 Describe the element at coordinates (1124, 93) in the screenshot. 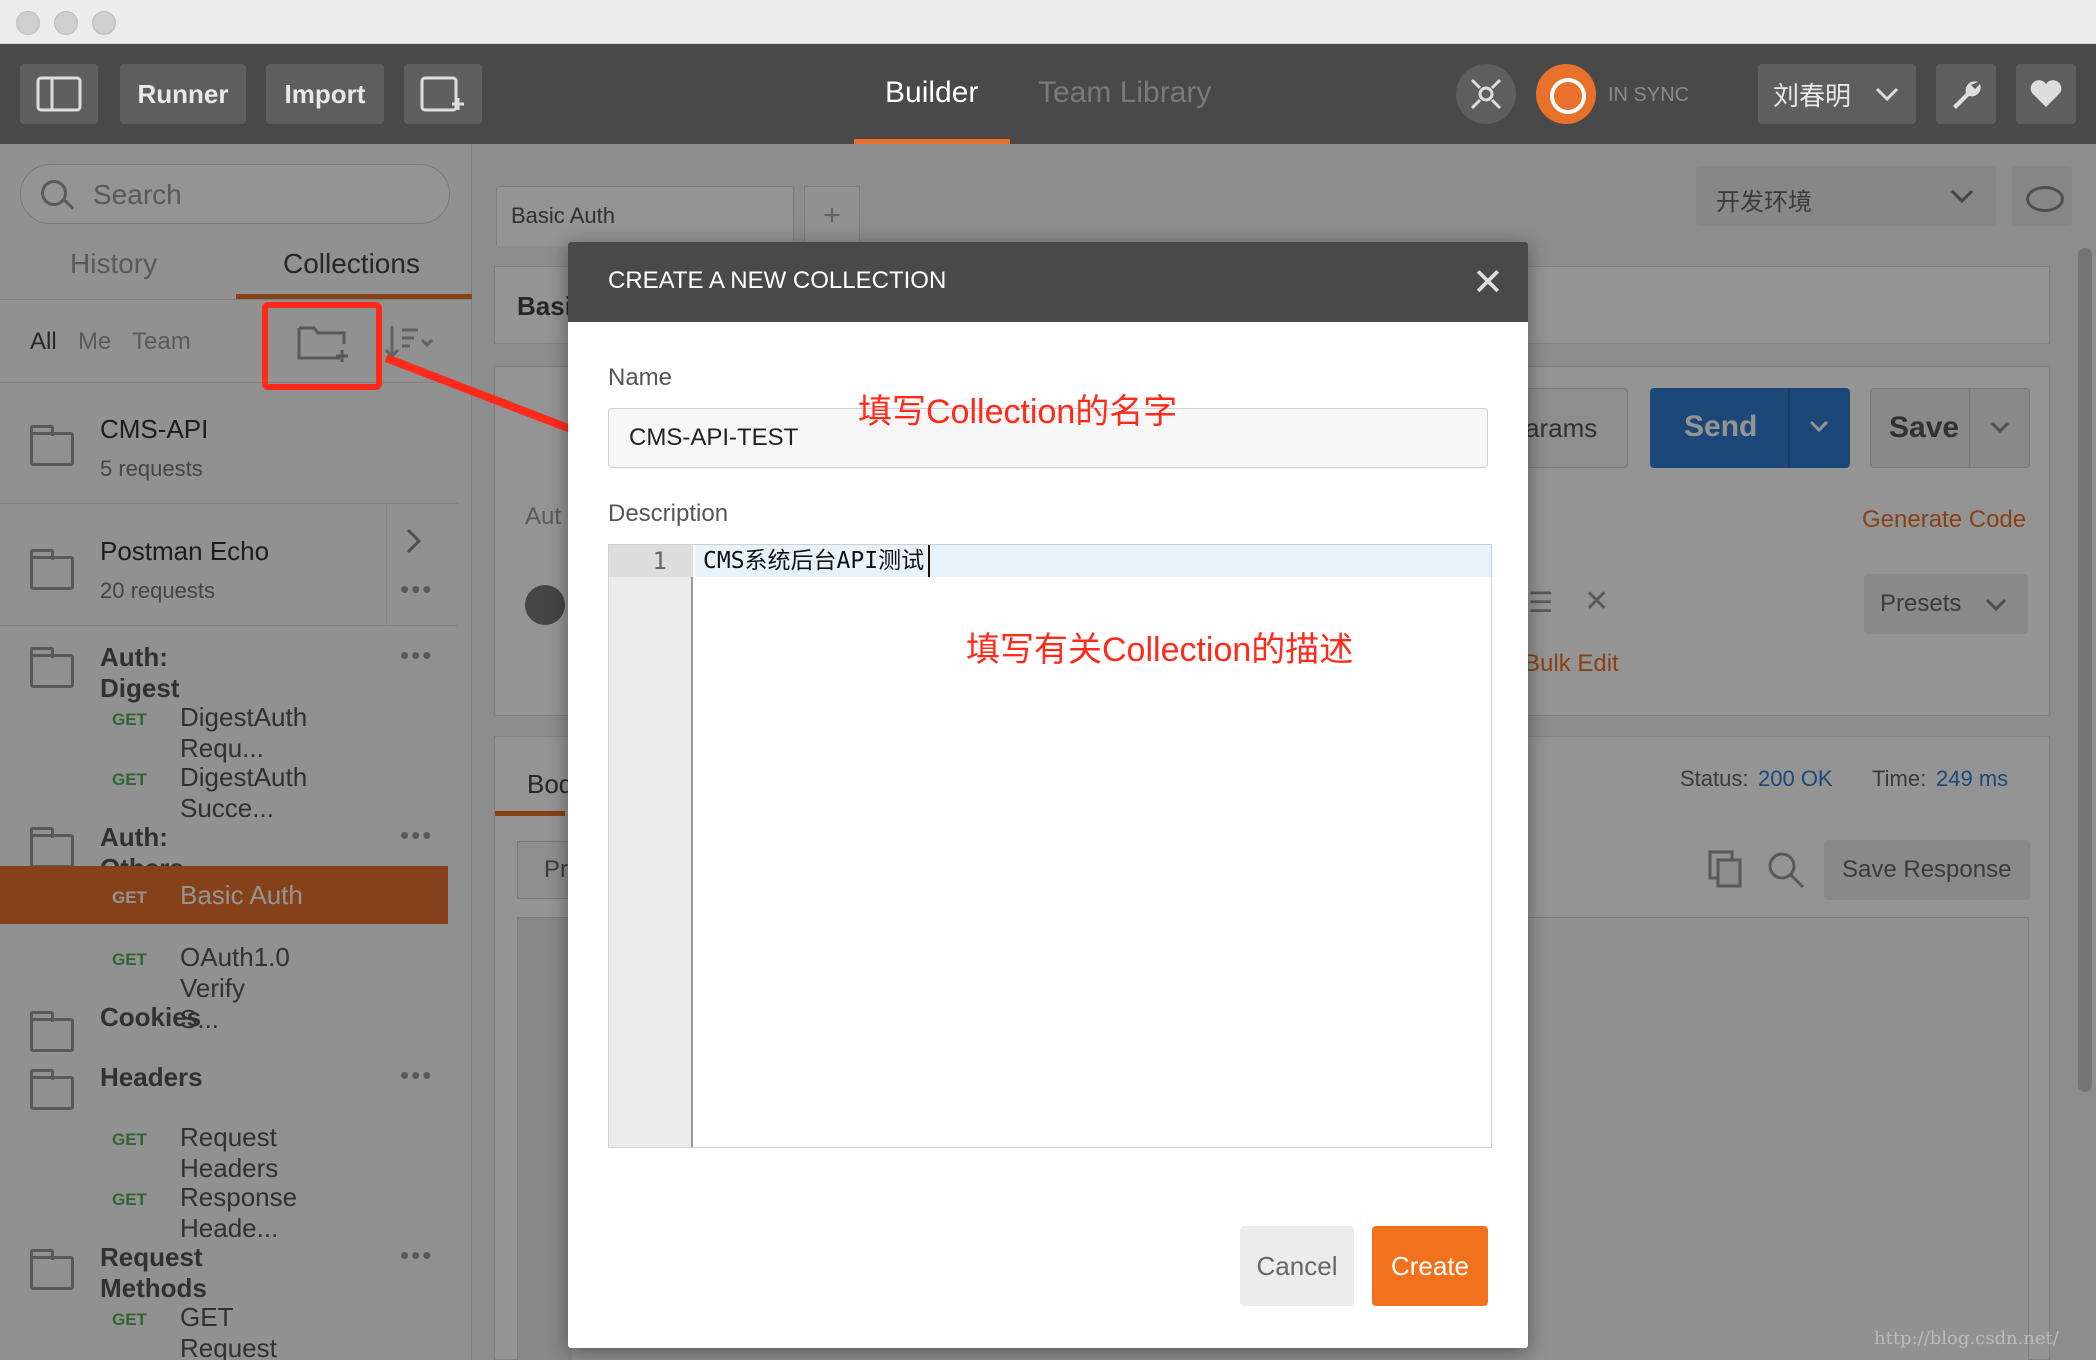

I see `tab-team-library: Team Library` at that location.